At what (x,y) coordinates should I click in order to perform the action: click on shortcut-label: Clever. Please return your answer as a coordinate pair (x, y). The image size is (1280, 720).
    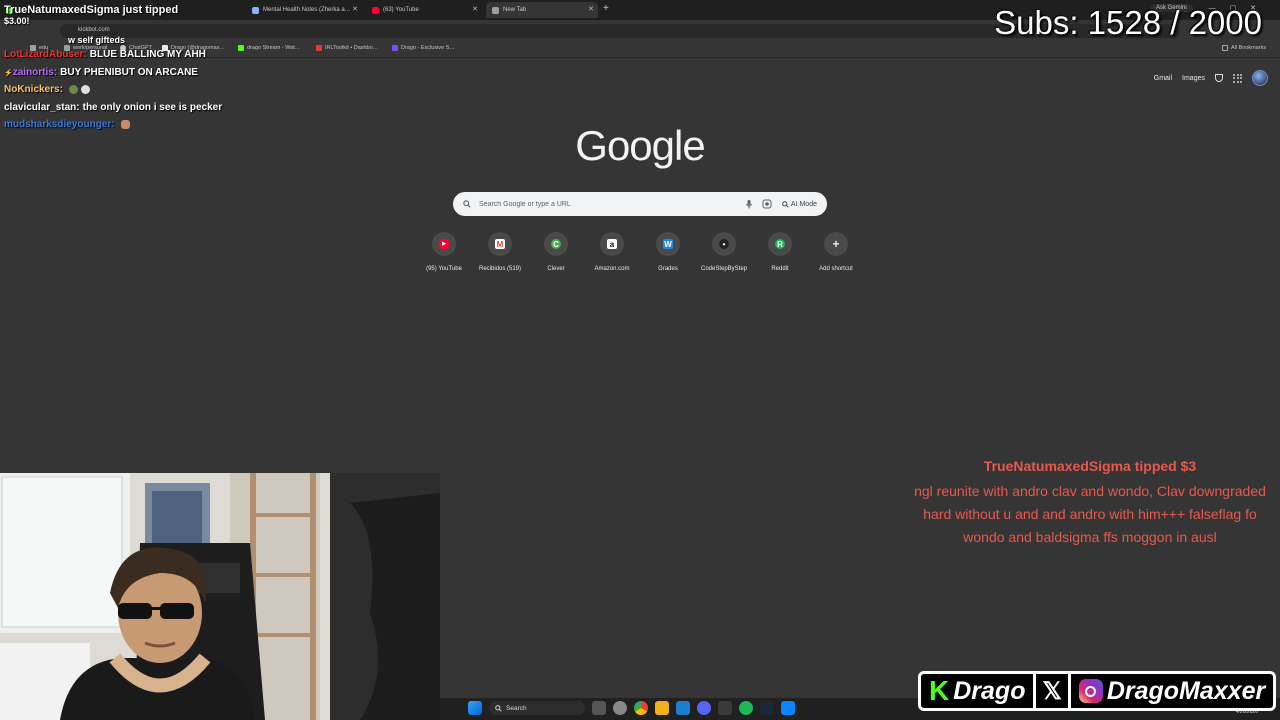
    Looking at the image, I should click on (556, 269).